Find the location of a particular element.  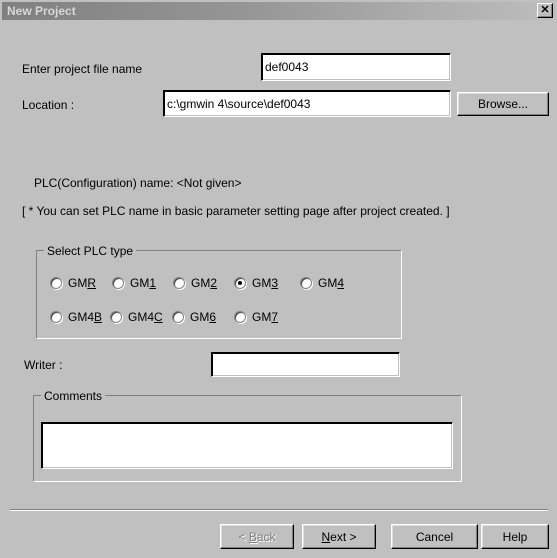

radio-label-gm4: GM4 is located at coordinates (331, 283).